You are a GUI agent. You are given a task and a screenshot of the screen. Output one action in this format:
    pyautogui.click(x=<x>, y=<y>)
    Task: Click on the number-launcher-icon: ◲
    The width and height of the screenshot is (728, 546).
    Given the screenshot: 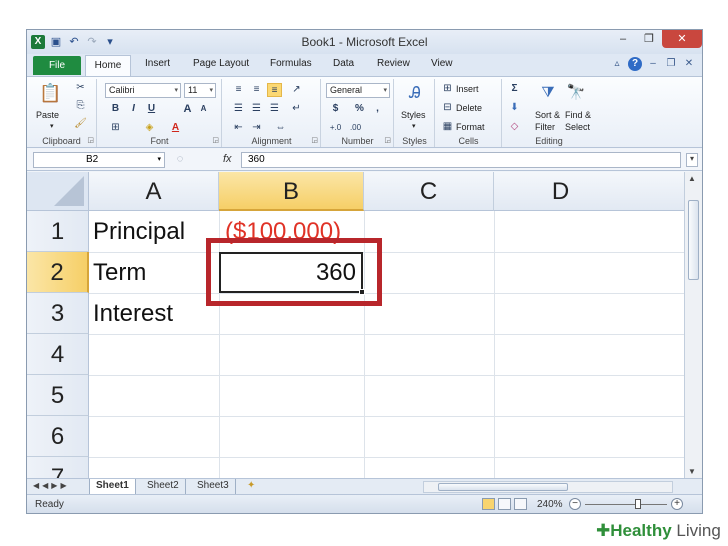 What is the action you would take?
    pyautogui.click(x=387, y=140)
    